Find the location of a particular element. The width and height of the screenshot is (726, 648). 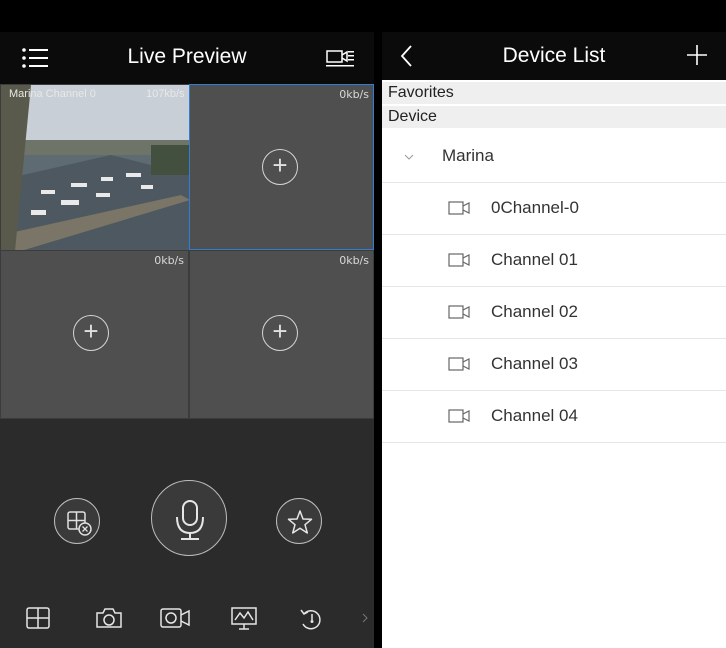

bottom-toolbar is located at coordinates (187, 618).